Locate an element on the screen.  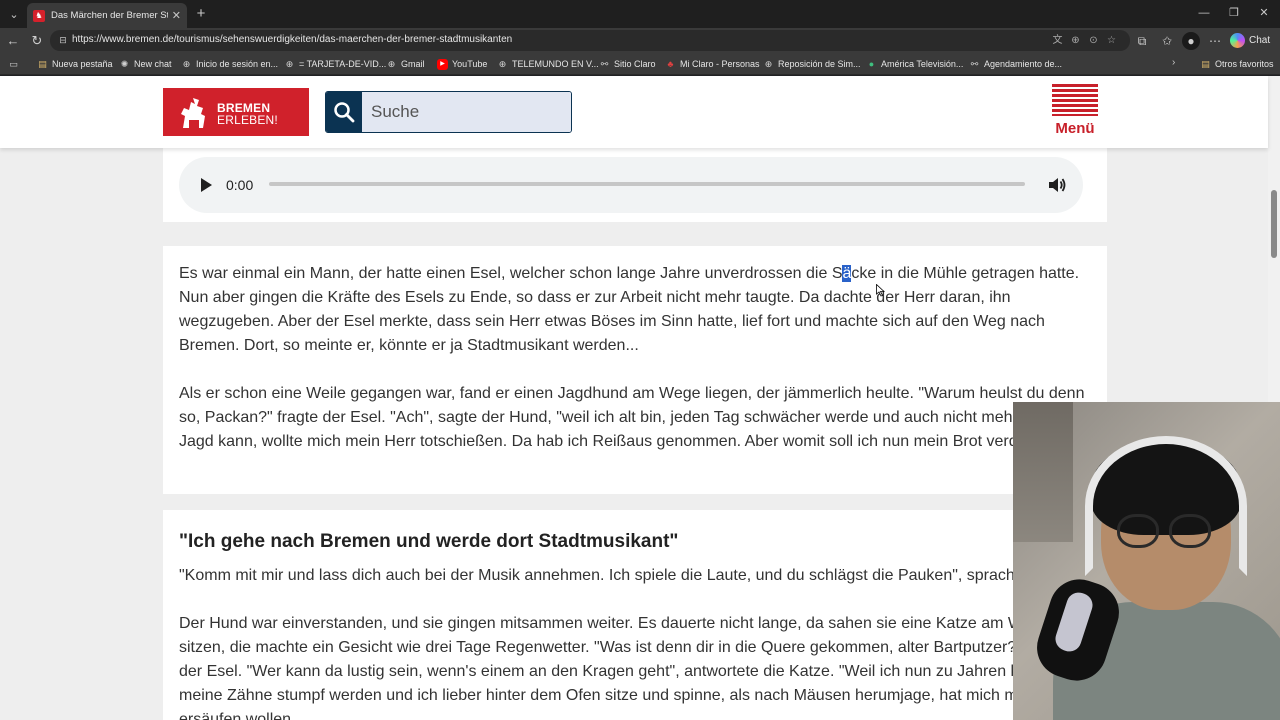
volume-icon is located at coordinates (1057, 185).